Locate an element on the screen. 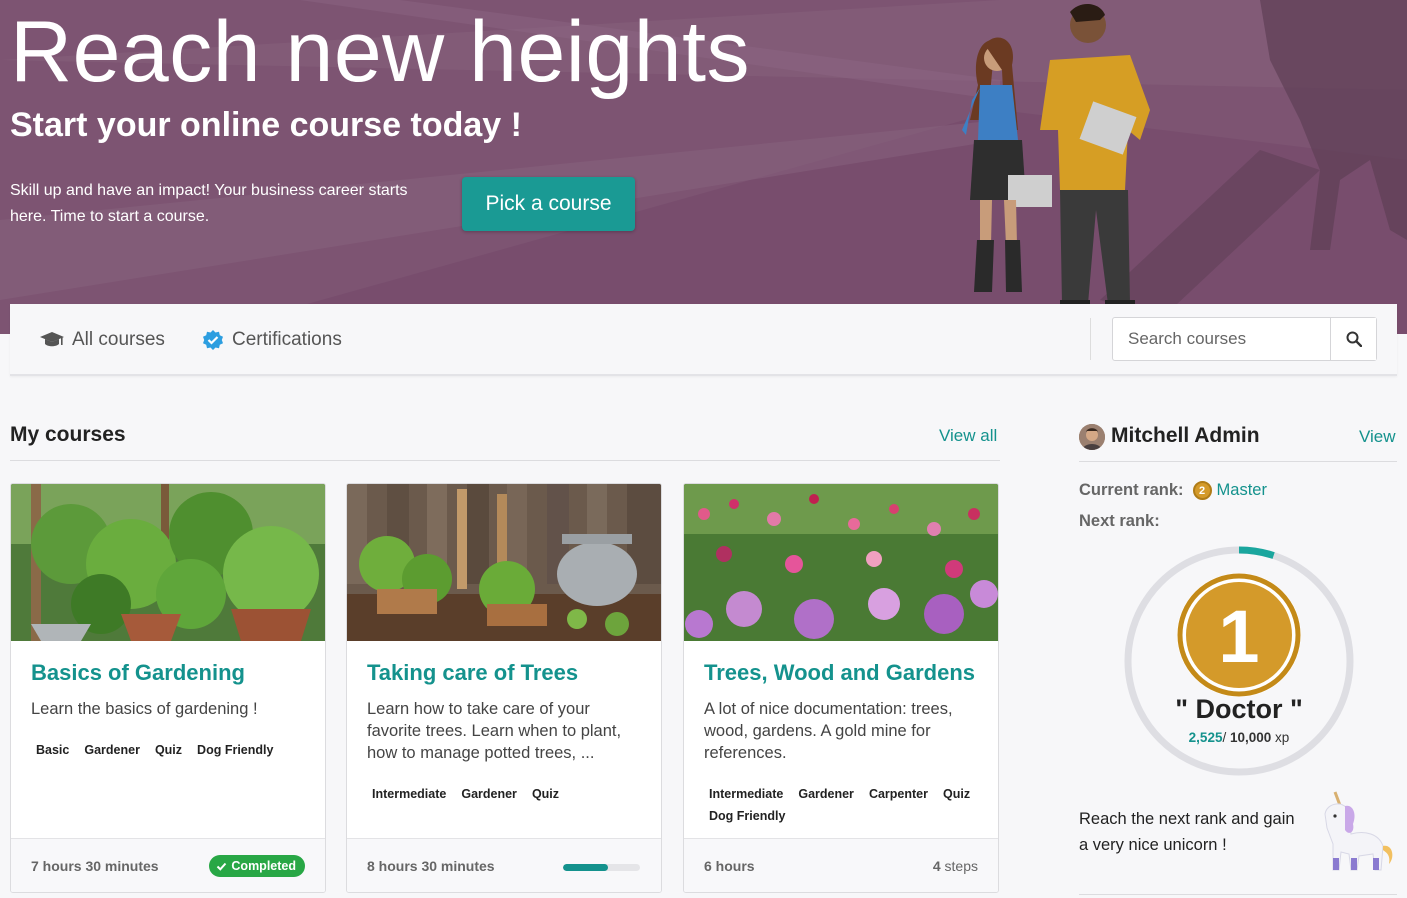 This screenshot has height=898, width=1407. nav-certifications-label: Certifications is located at coordinates (287, 339).